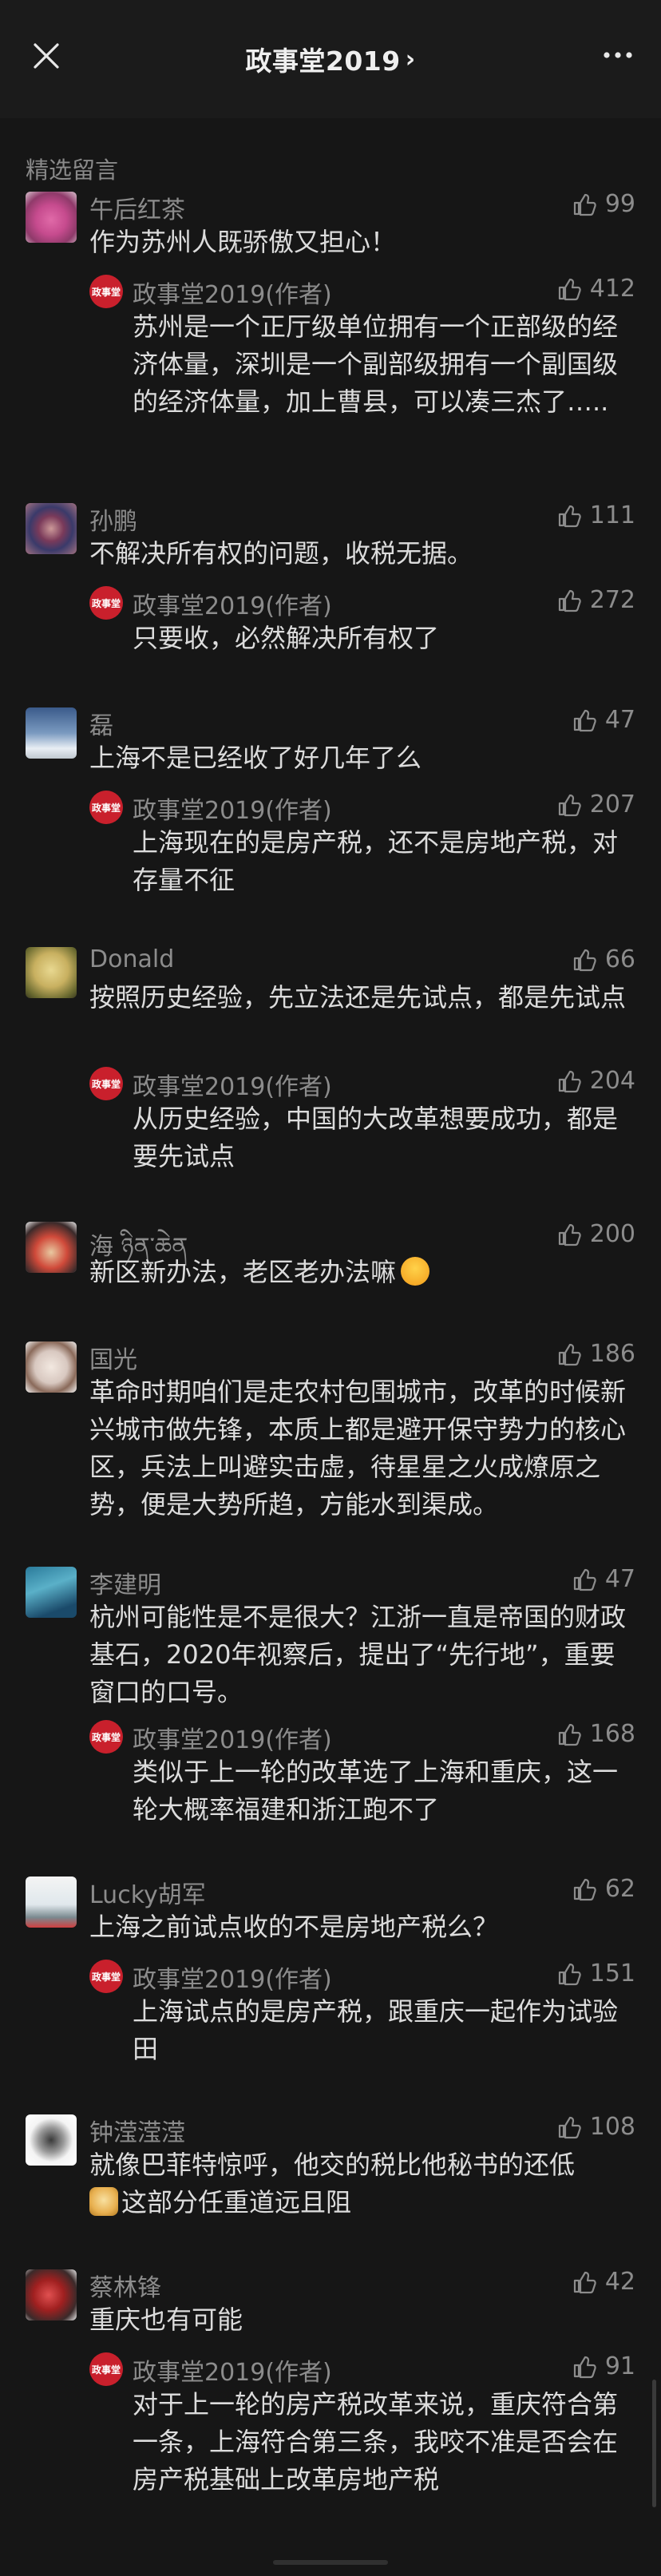  I want to click on reply-like-button: 151, so click(595, 1974).